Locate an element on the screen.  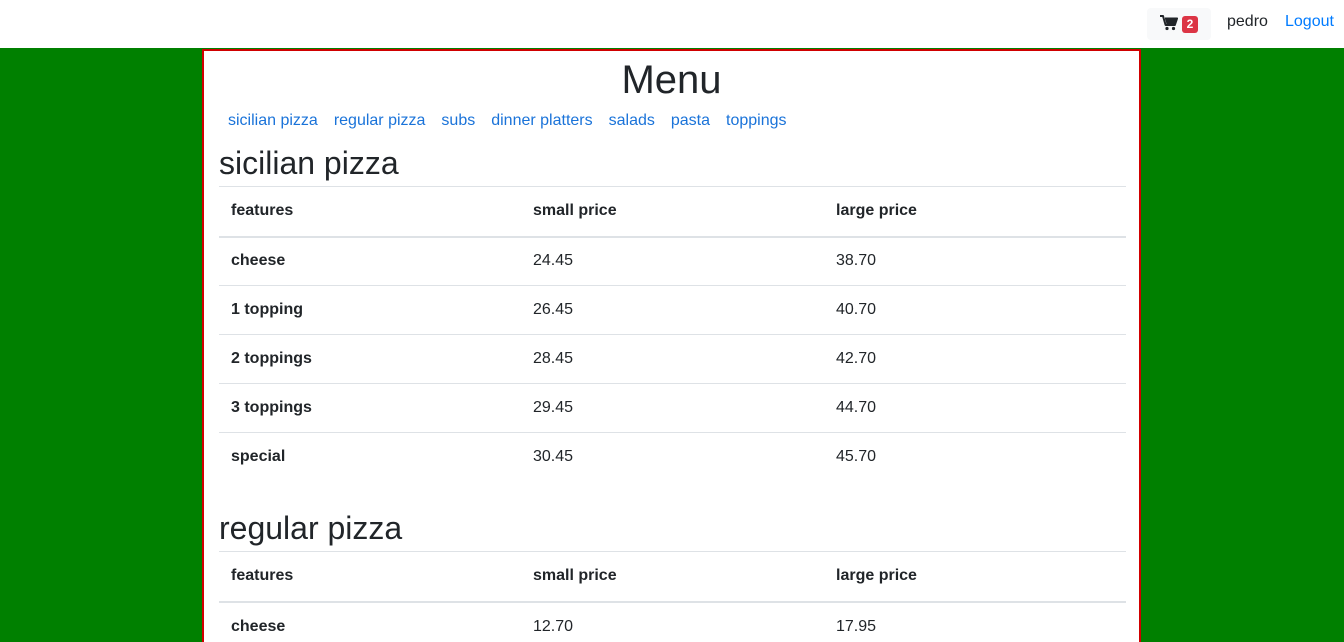
category-link-subs: subs is located at coordinates (458, 121).